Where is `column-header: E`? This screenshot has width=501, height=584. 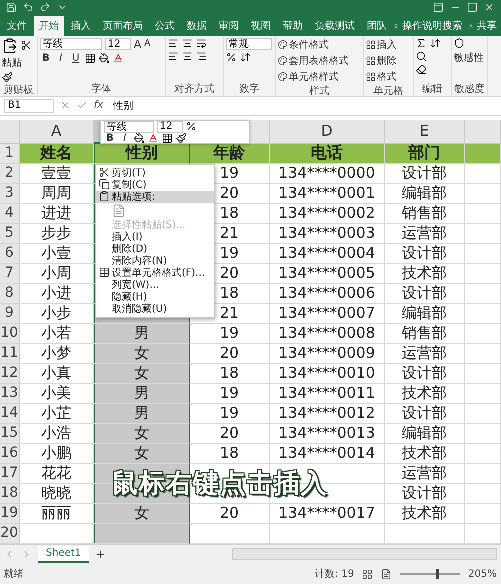 column-header: E is located at coordinates (425, 132).